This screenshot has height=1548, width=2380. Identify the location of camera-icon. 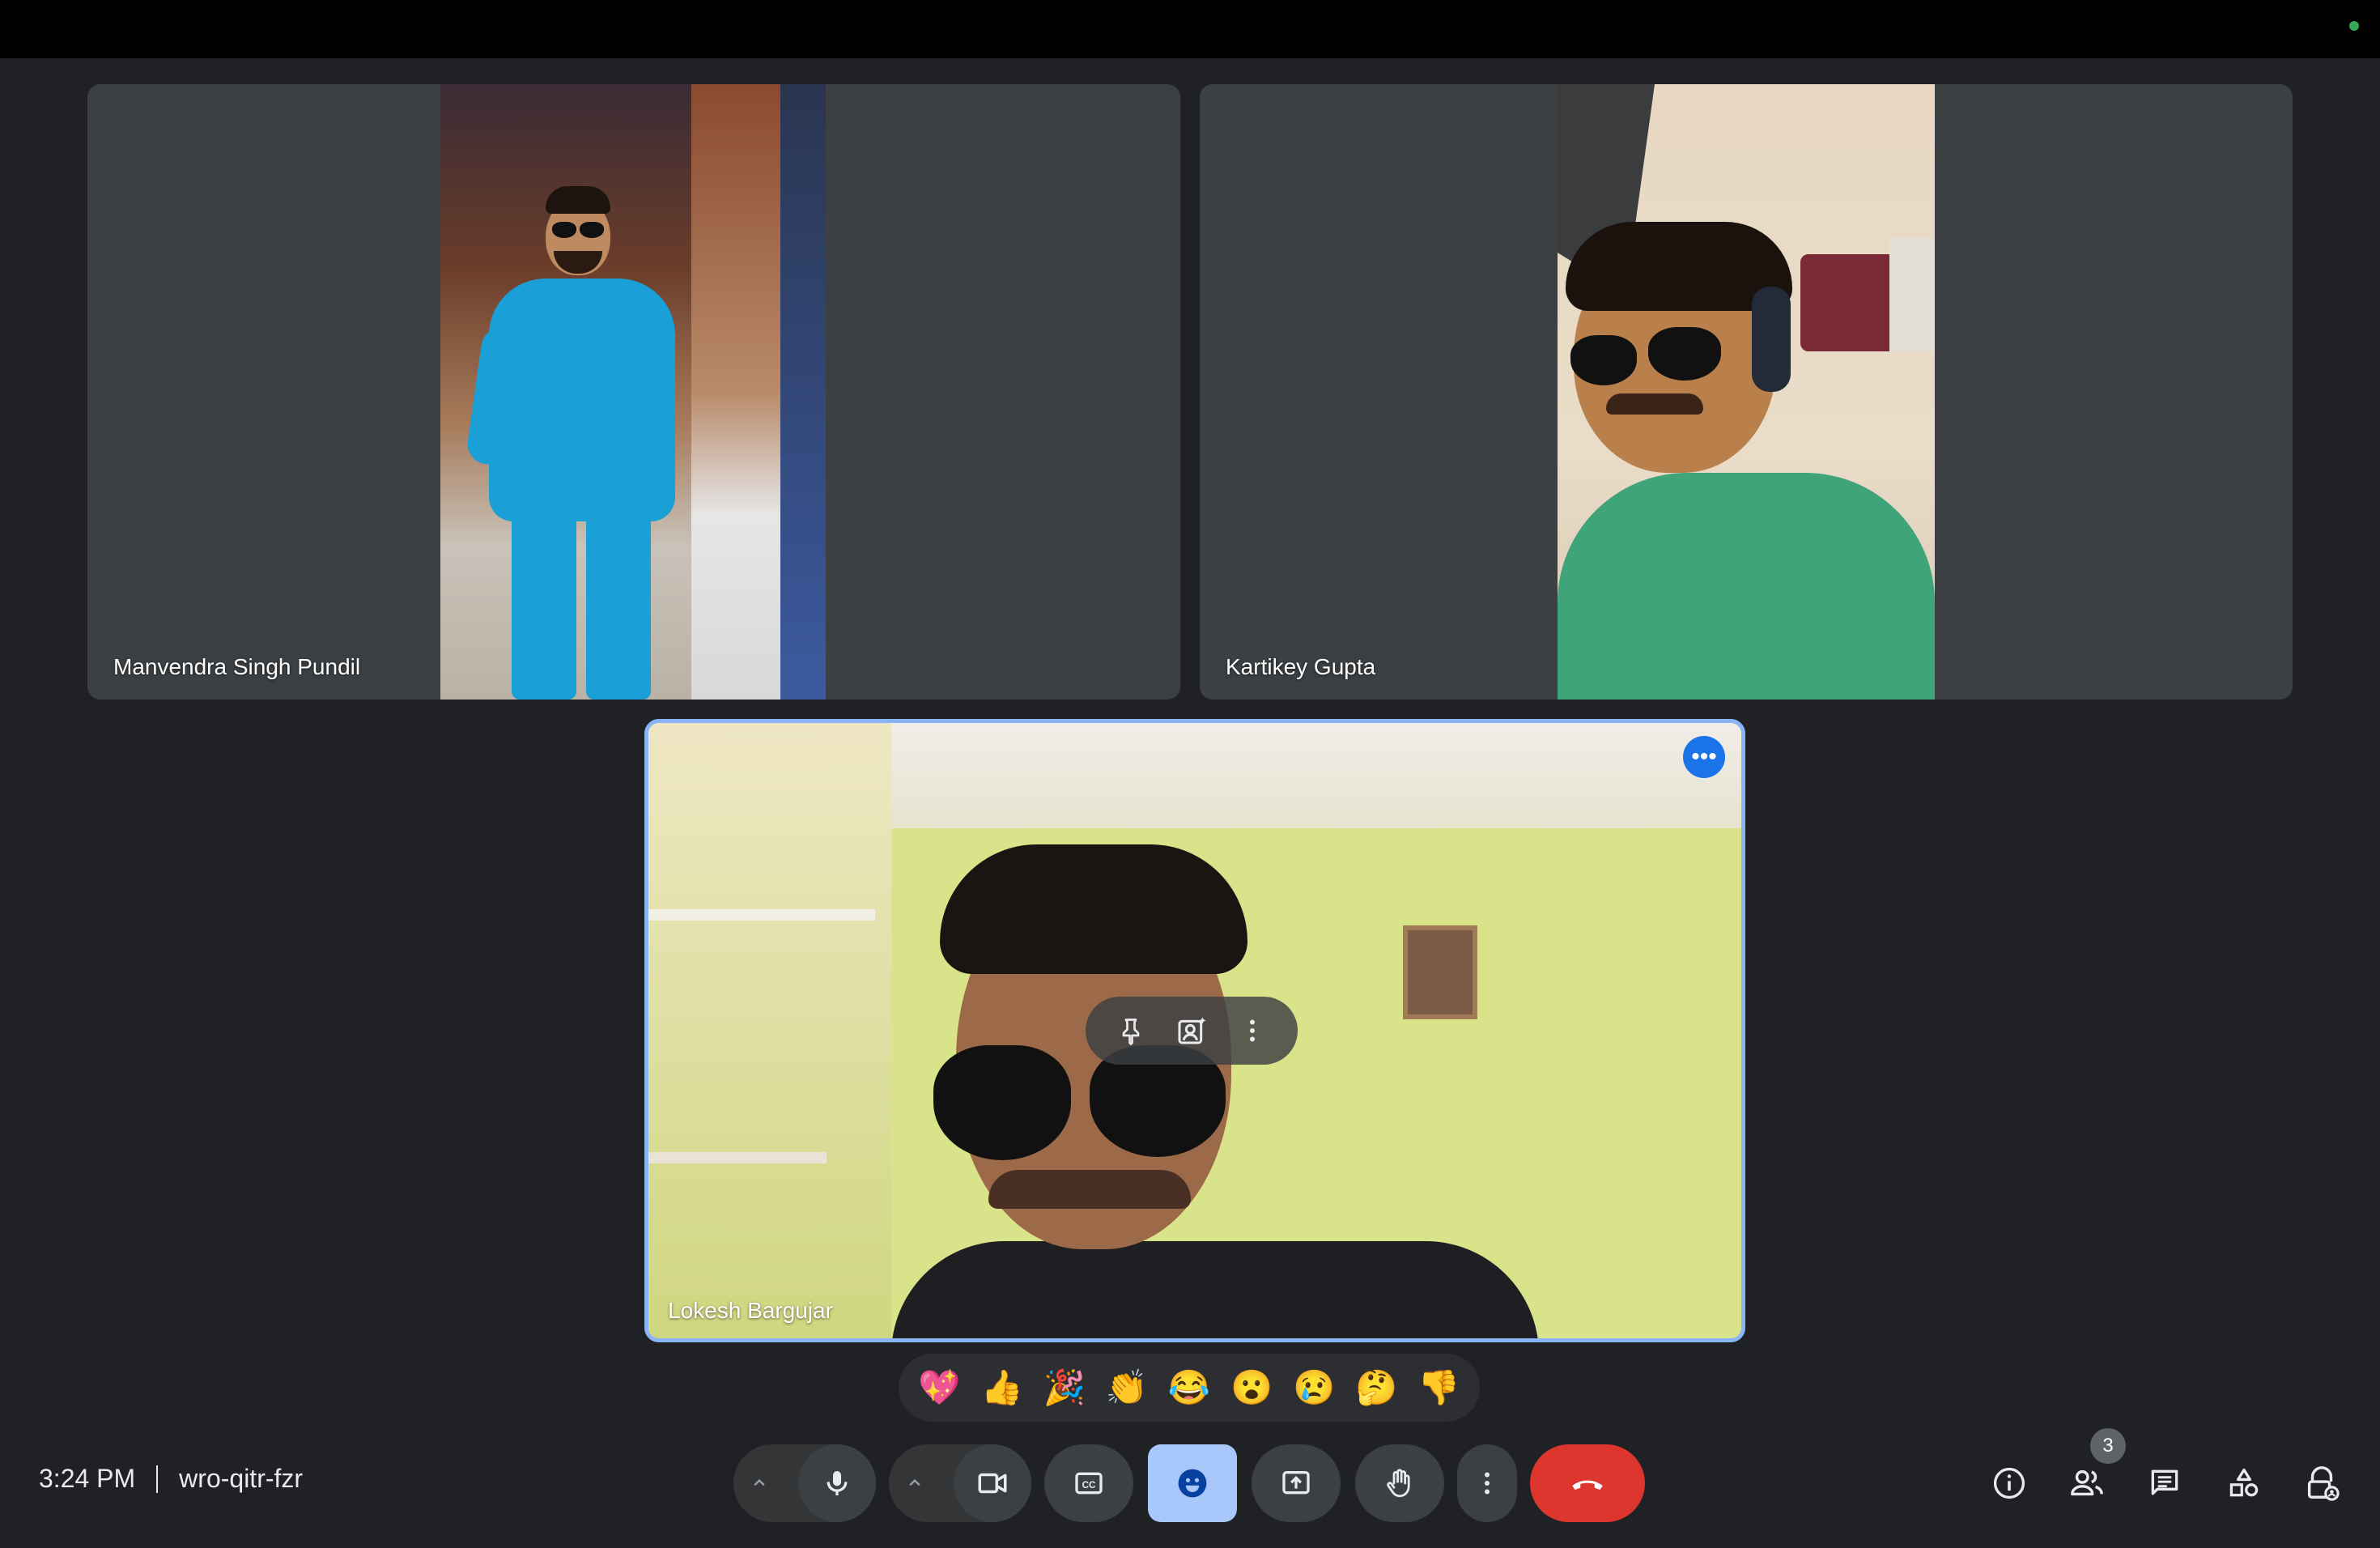
(992, 1484).